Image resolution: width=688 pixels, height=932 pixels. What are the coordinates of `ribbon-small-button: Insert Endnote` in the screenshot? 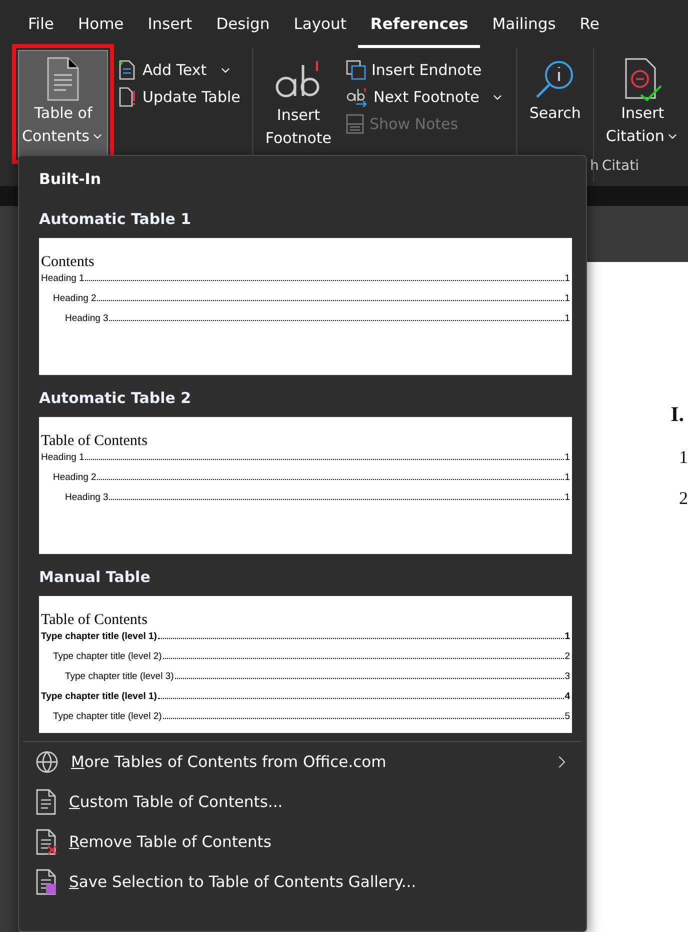 It's located at (425, 70).